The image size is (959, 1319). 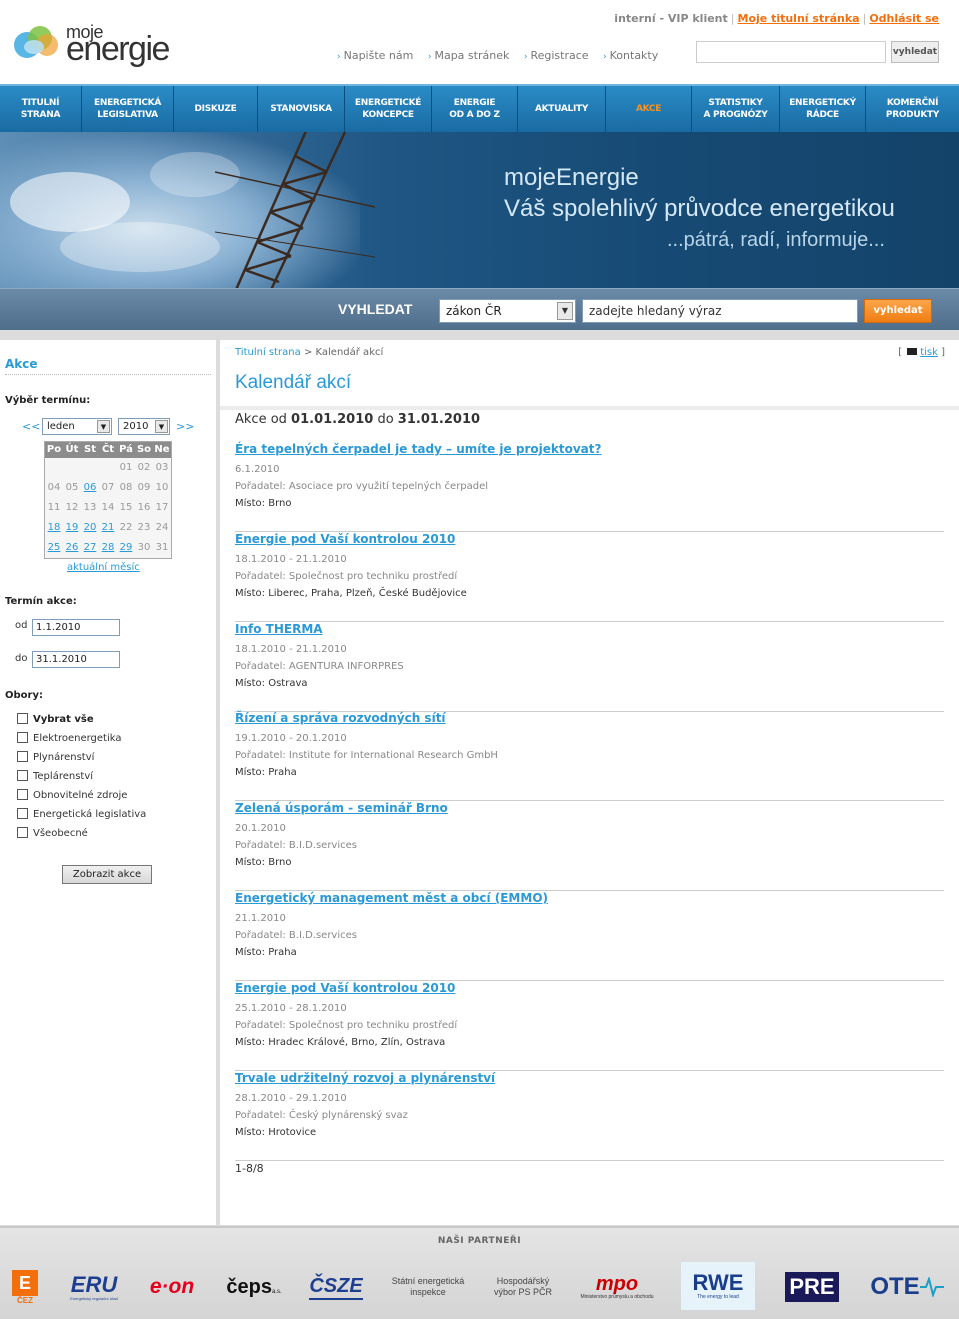 What do you see at coordinates (904, 18) in the screenshot?
I see `logout-link: Odhlásit se` at bounding box center [904, 18].